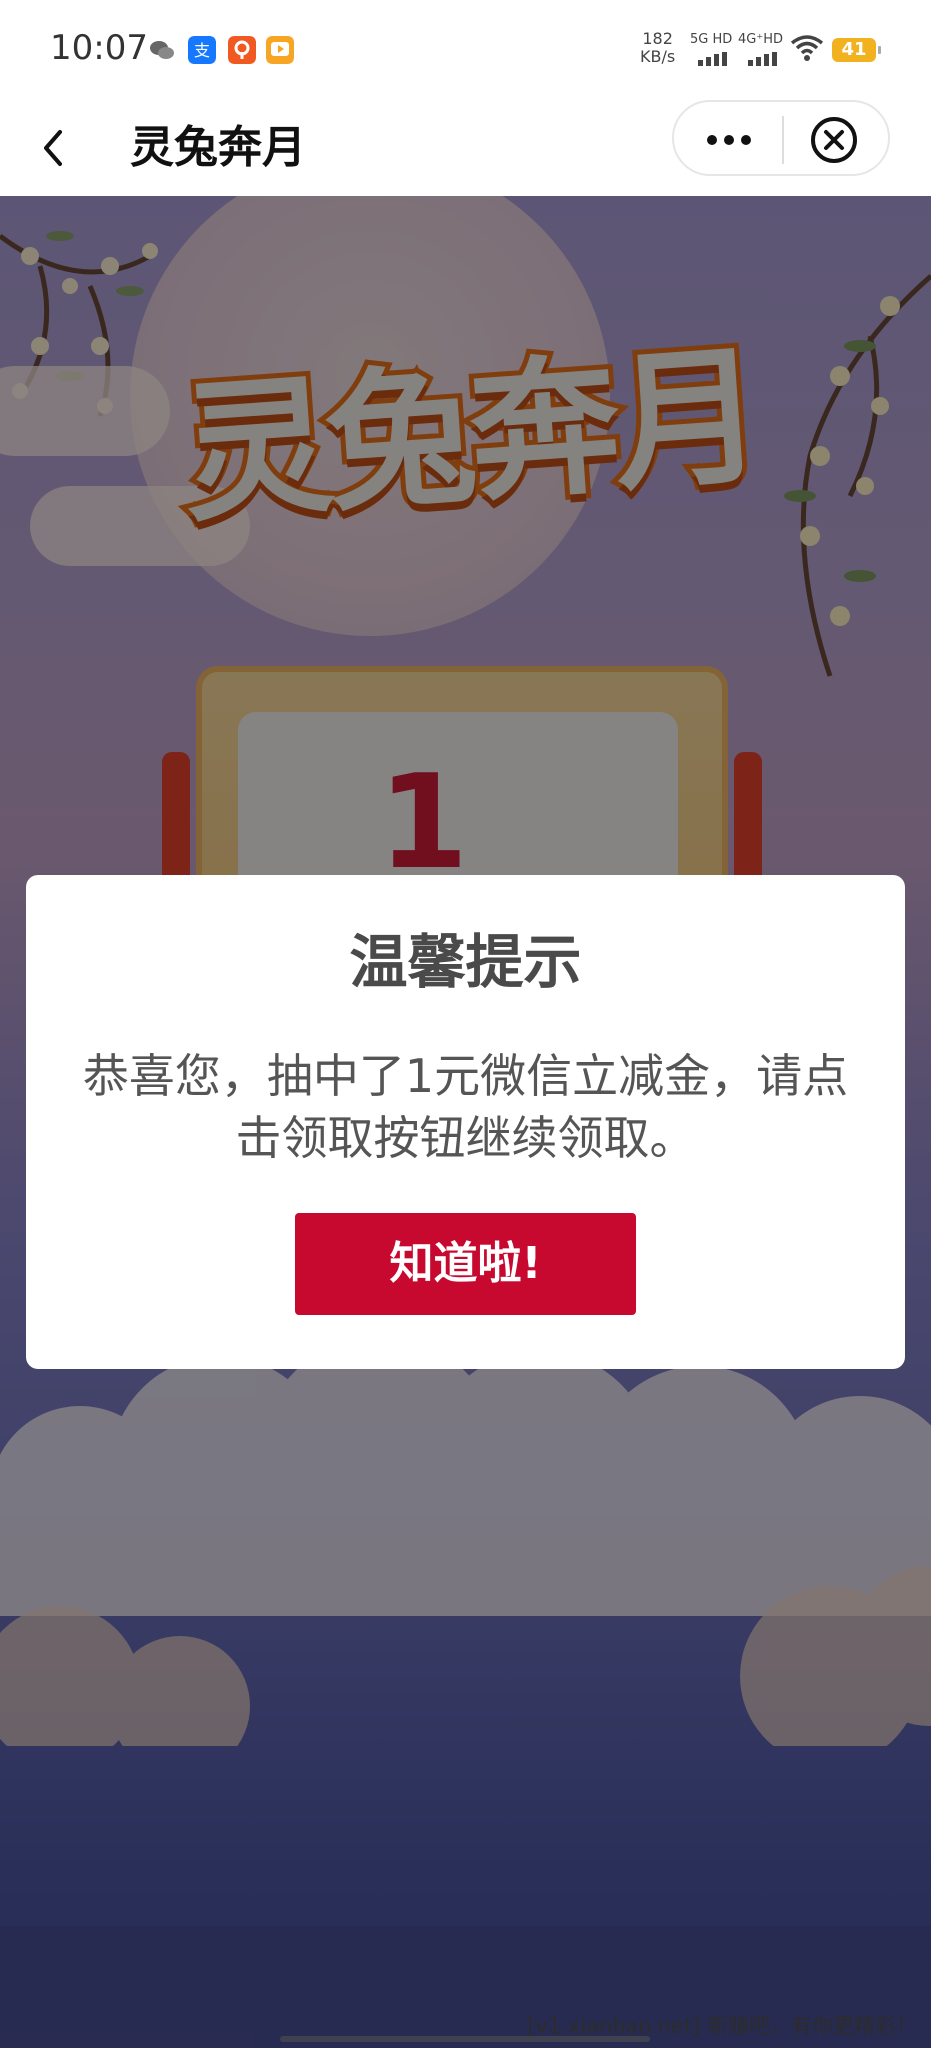 This screenshot has width=931, height=2048. I want to click on sim1-label: 5G HD, so click(711, 39).